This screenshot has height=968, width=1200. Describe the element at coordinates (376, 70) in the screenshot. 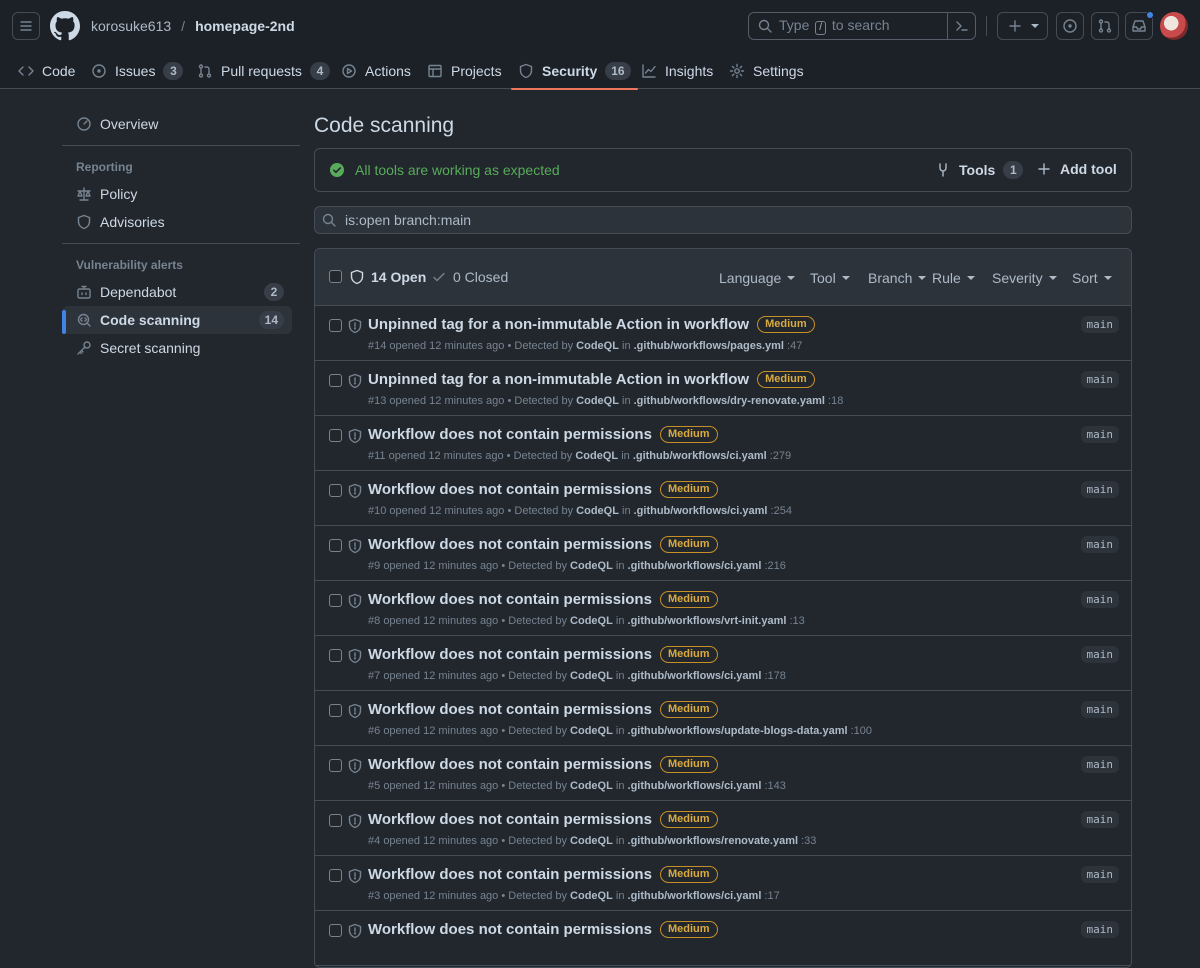

I see `tab-actions: Actions` at that location.